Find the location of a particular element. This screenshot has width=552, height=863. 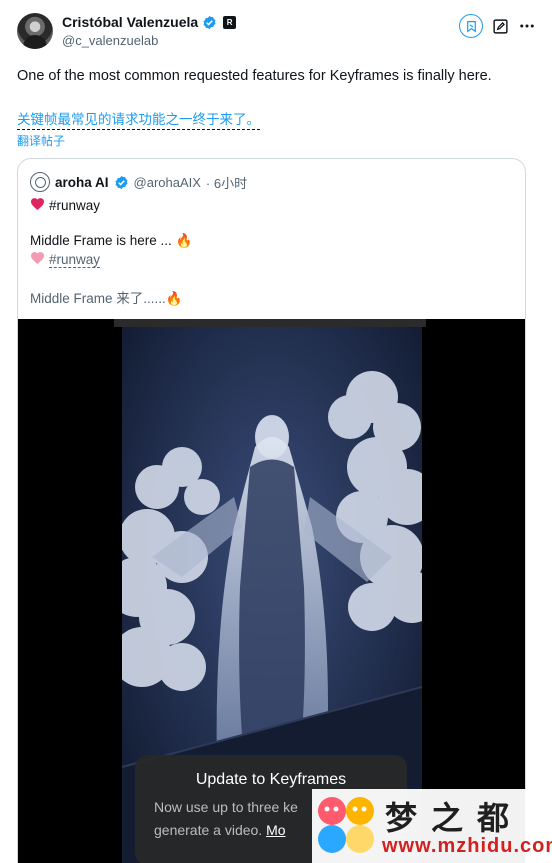

grok-icon is located at coordinates (471, 26).